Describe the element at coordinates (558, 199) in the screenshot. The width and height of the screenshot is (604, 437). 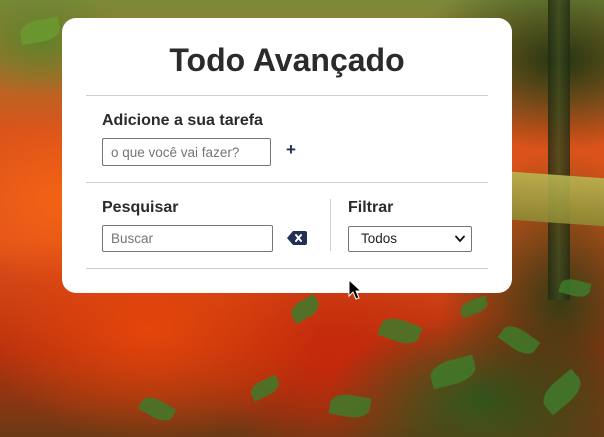
I see `background-fence` at that location.